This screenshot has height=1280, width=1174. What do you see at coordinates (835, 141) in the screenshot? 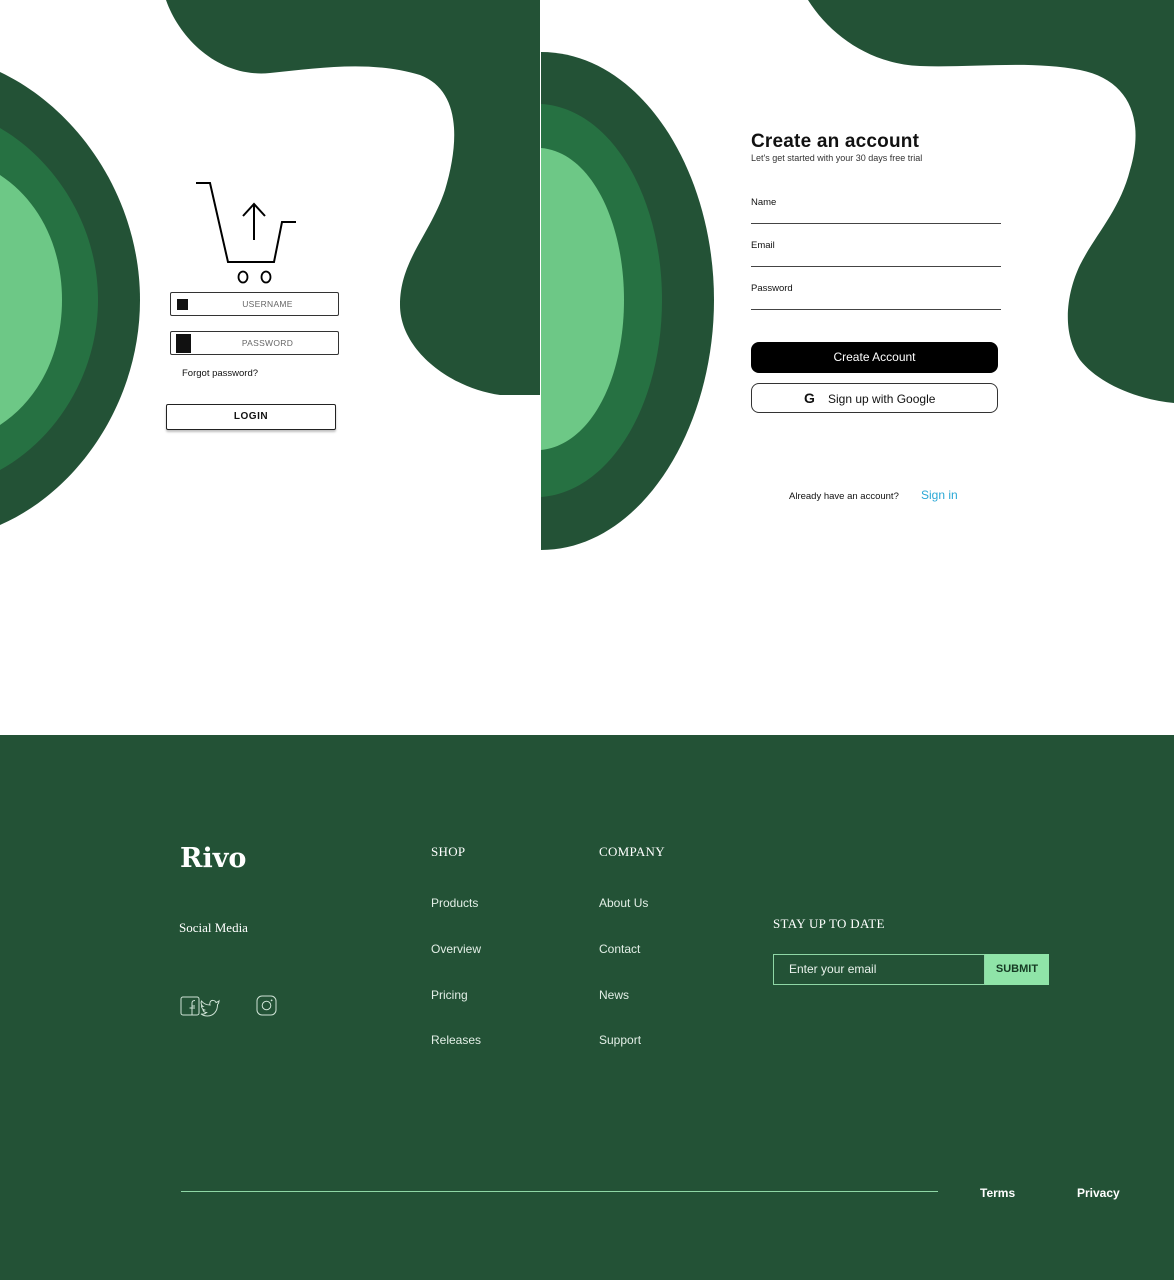
I see `signup-title: Create an account` at bounding box center [835, 141].